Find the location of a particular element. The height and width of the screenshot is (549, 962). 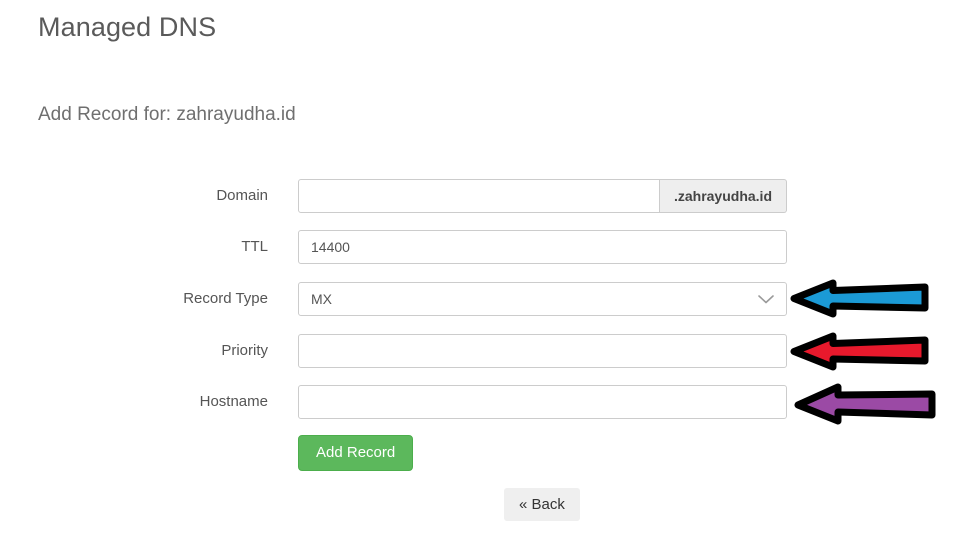

domain-suffix-addon: .zahrayudha.id is located at coordinates (723, 196).